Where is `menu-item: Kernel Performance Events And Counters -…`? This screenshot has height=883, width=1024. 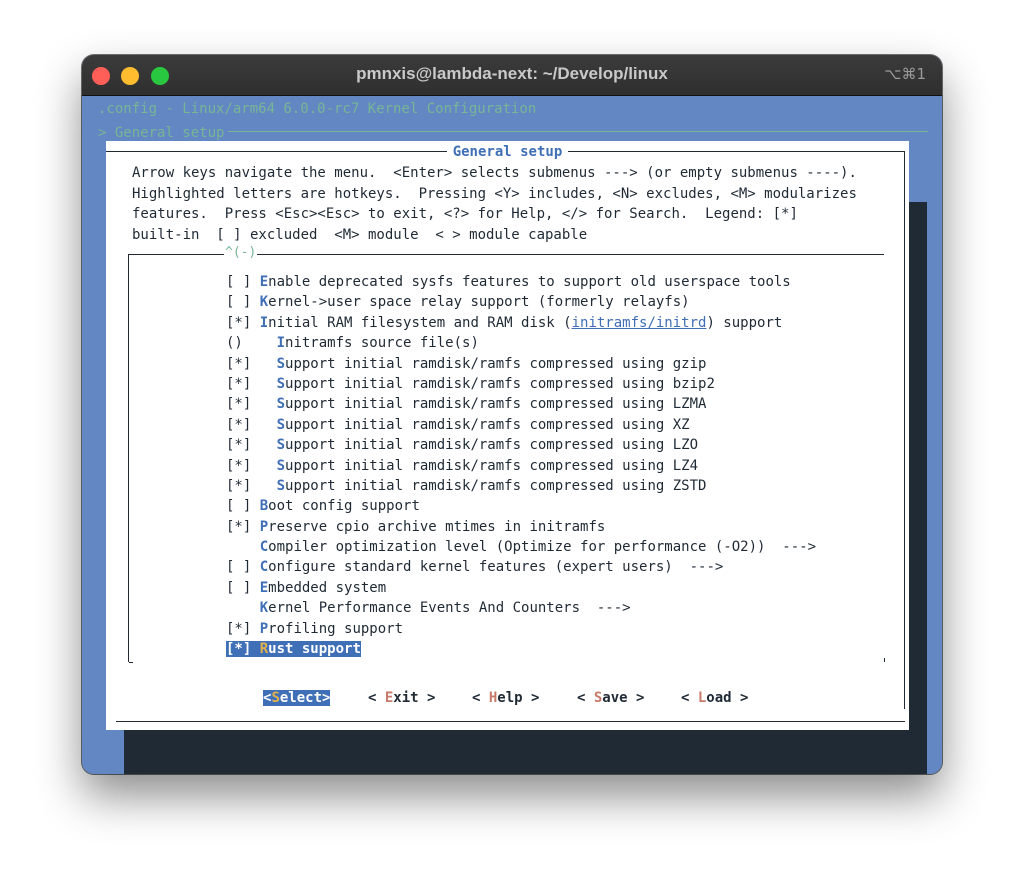 menu-item: Kernel Performance Events And Counters -… is located at coordinates (521, 608).